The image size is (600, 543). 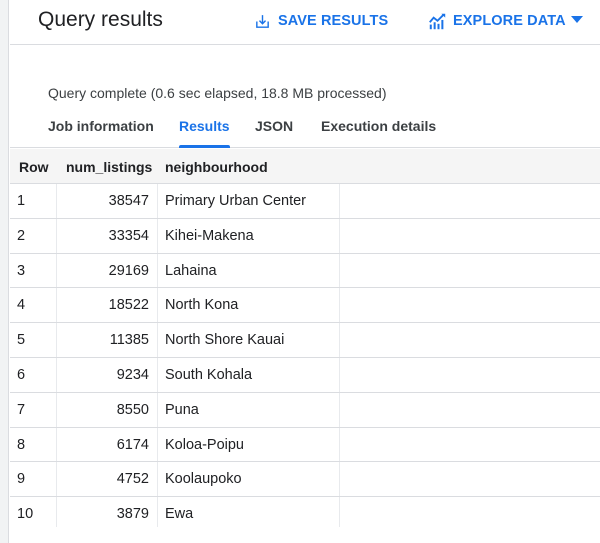 What do you see at coordinates (107, 374) in the screenshot?
I see `num-listings-cell: 9234` at bounding box center [107, 374].